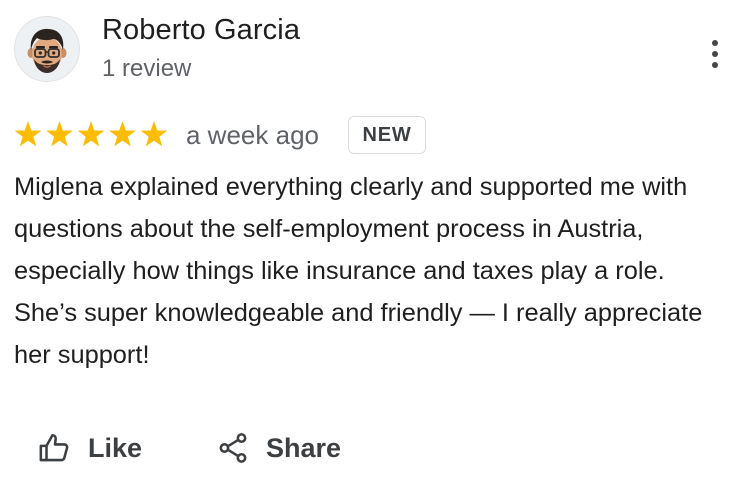 This screenshot has height=498, width=740. Describe the element at coordinates (304, 447) in the screenshot. I see `share-label: Share` at that location.